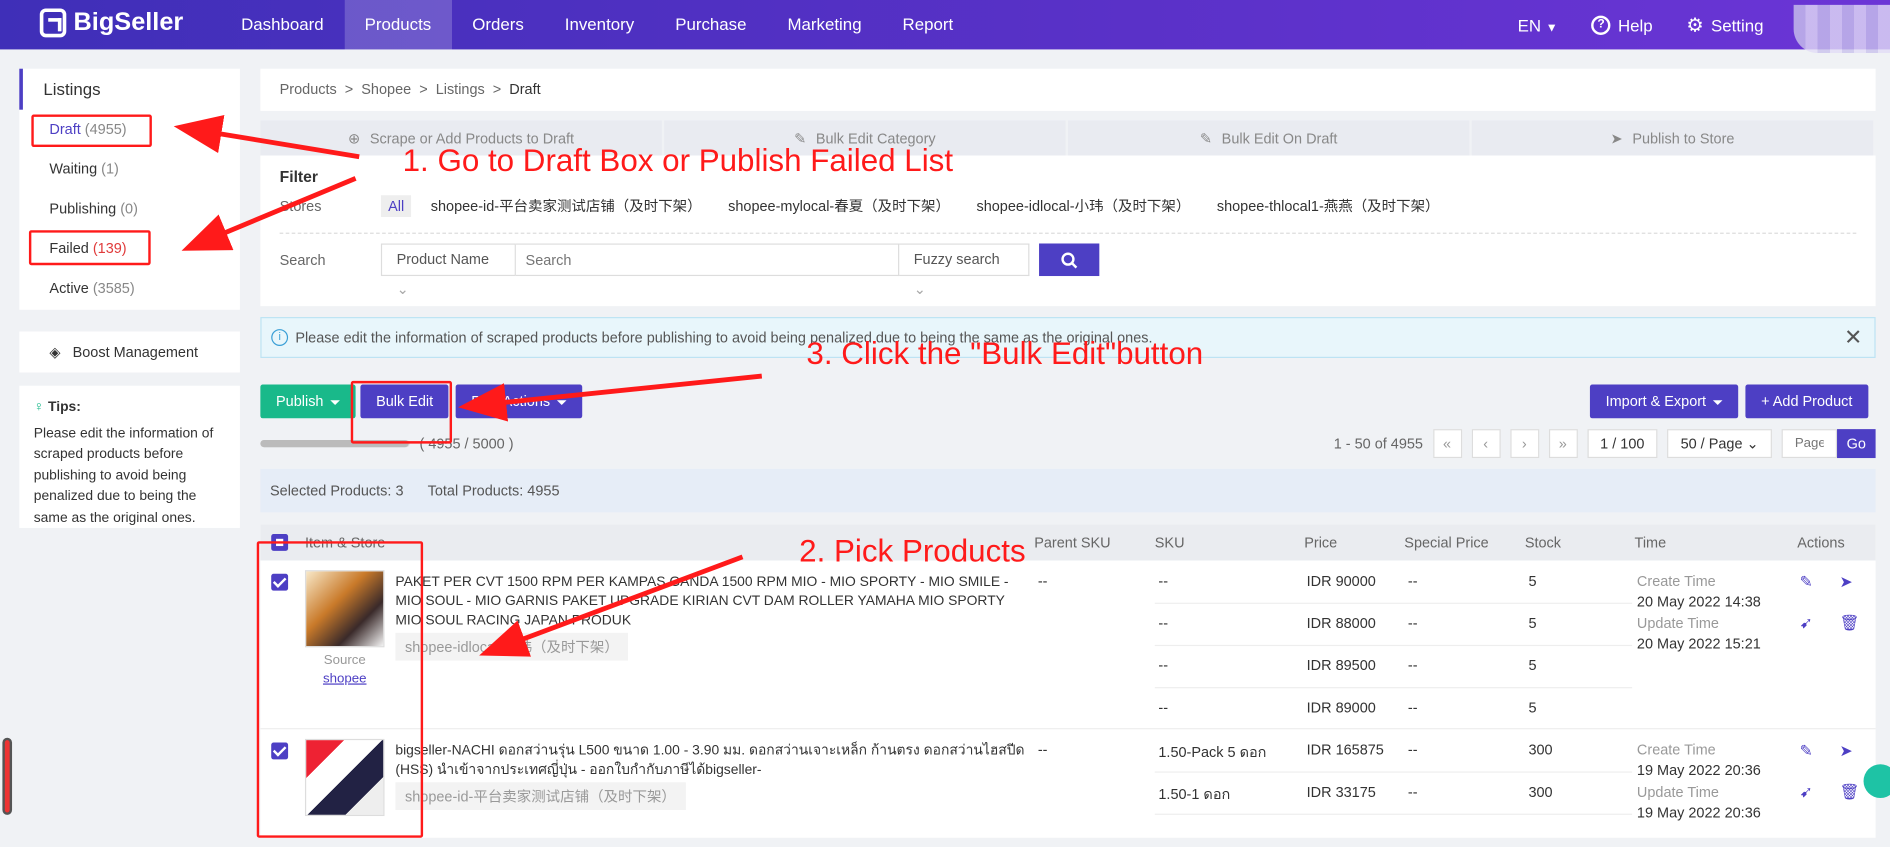 This screenshot has width=1890, height=847. I want to click on per-page-select: 50 / Page ⌄, so click(1719, 444).